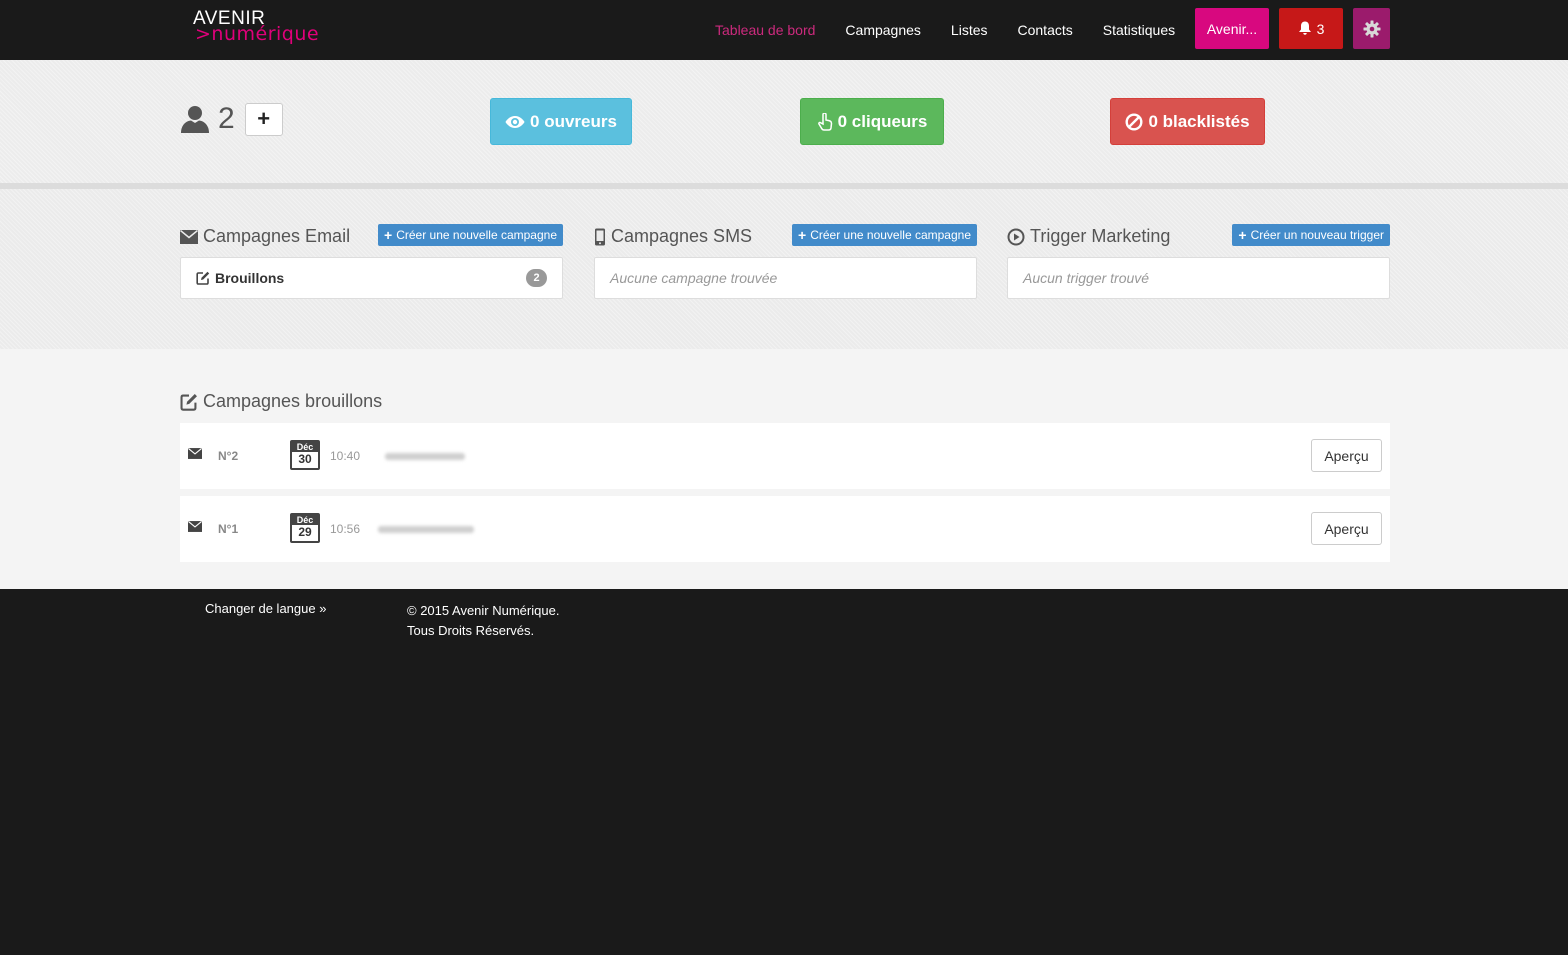 The width and height of the screenshot is (1568, 955). Describe the element at coordinates (228, 456) in the screenshot. I see `draft-number: N°2` at that location.